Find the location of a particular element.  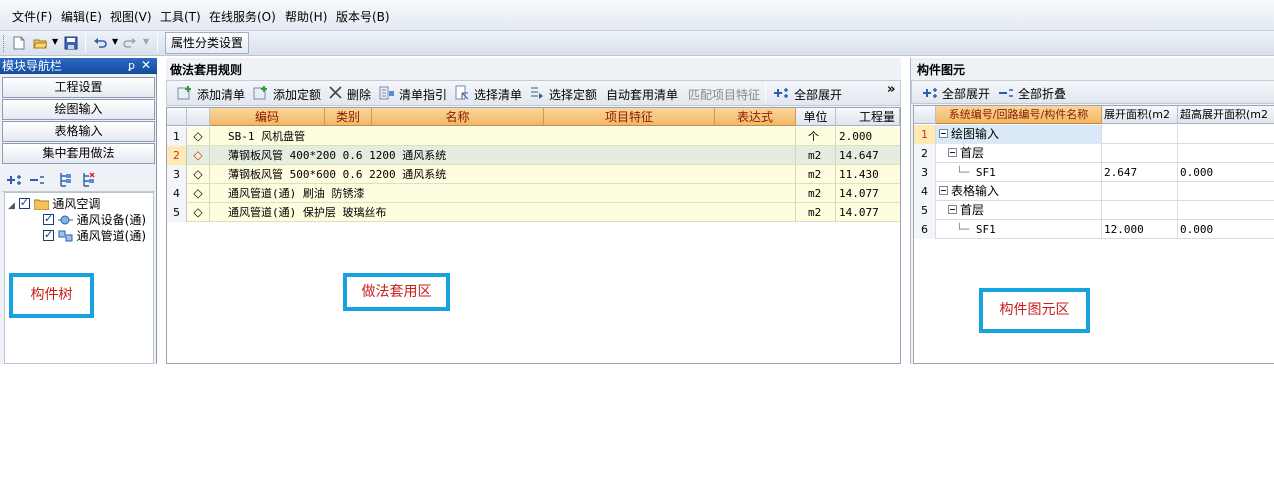

tree-row: 3 └─ SF1 2.647 0.000 is located at coordinates (1094, 172).